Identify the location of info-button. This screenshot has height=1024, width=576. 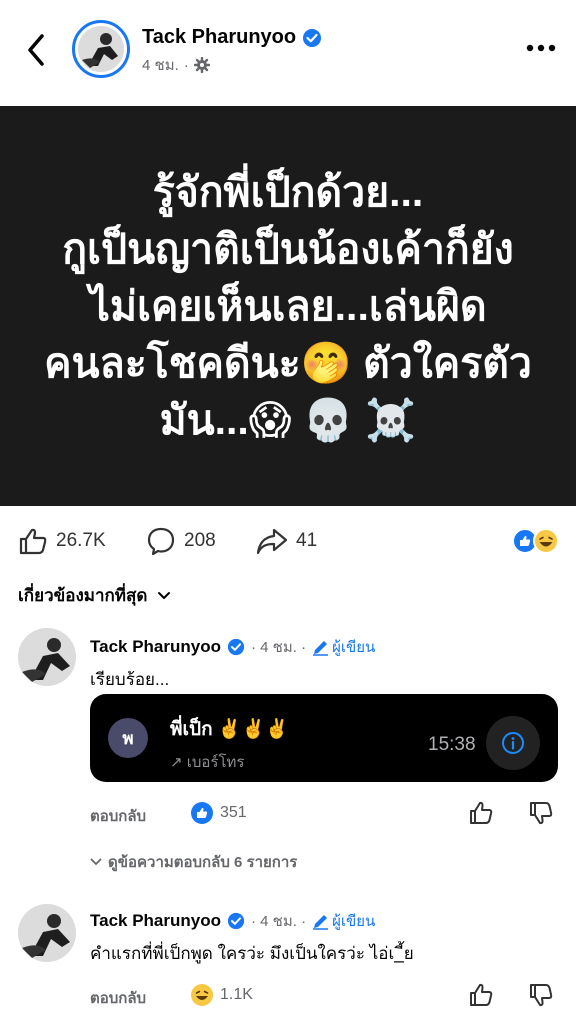
(513, 743).